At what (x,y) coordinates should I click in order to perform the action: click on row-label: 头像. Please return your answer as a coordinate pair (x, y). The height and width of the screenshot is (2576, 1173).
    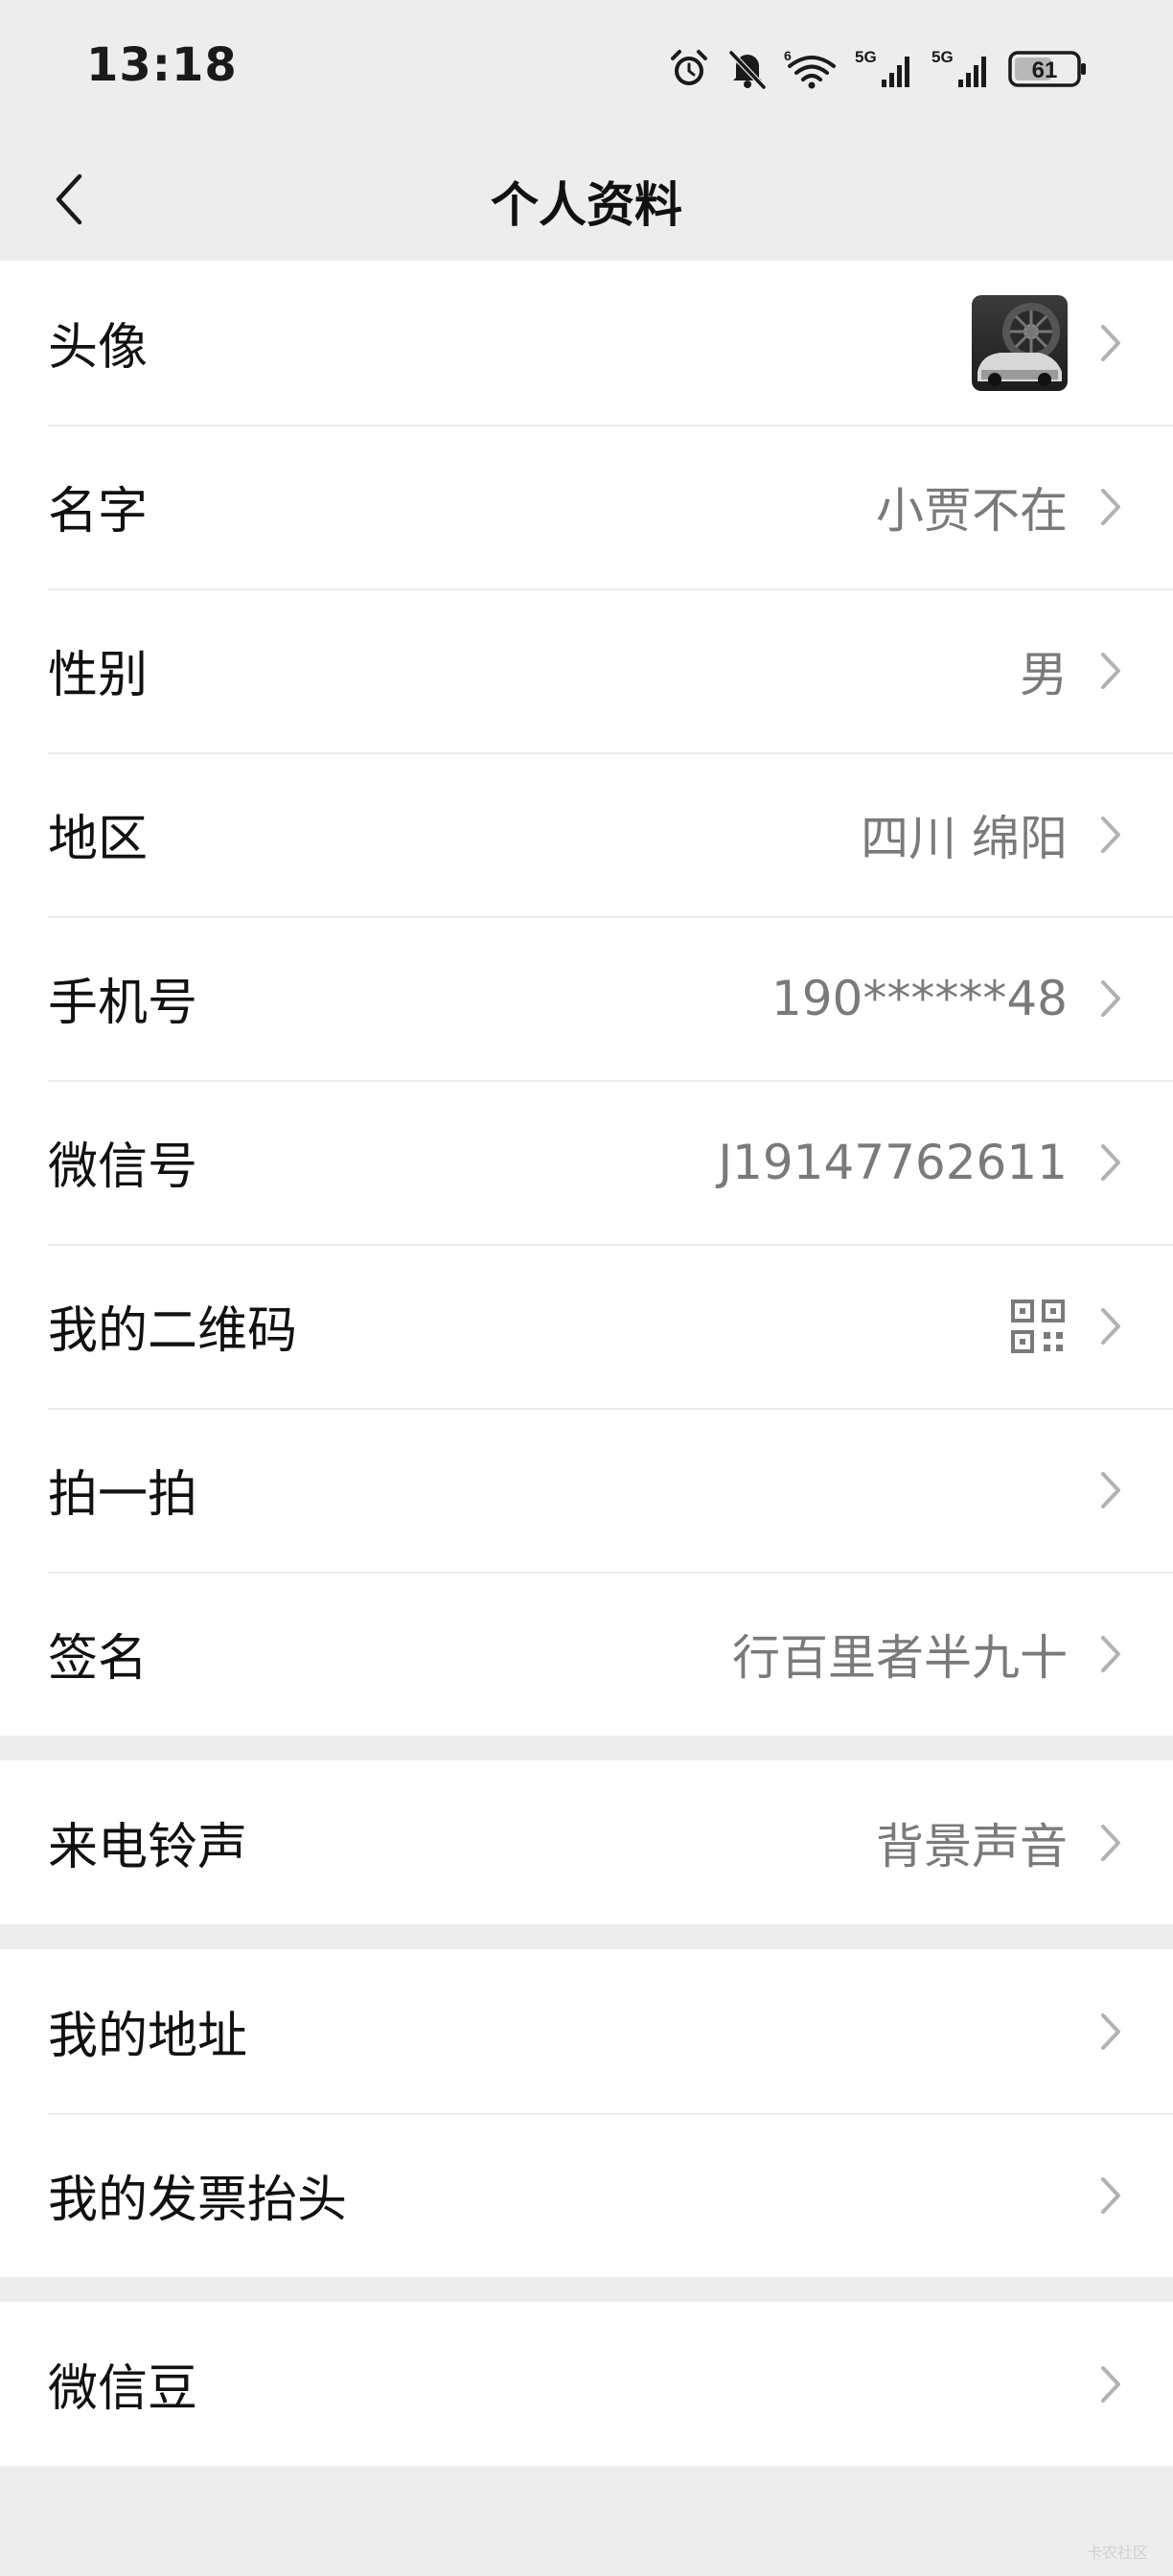
    Looking at the image, I should click on (98, 348).